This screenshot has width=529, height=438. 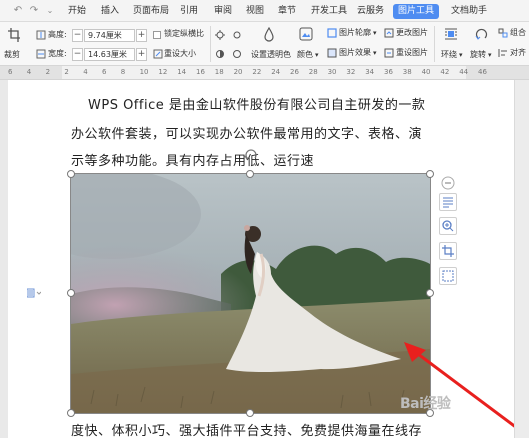 What do you see at coordinates (34, 293) in the screenshot?
I see `paragraph-marker-icon` at bounding box center [34, 293].